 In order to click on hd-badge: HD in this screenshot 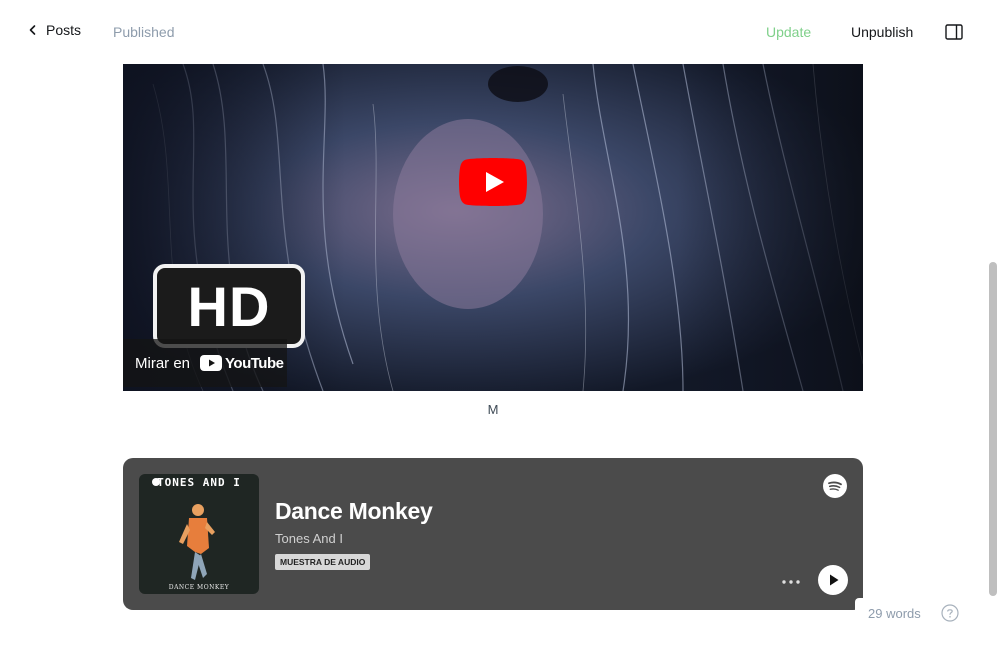, I will do `click(229, 306)`.